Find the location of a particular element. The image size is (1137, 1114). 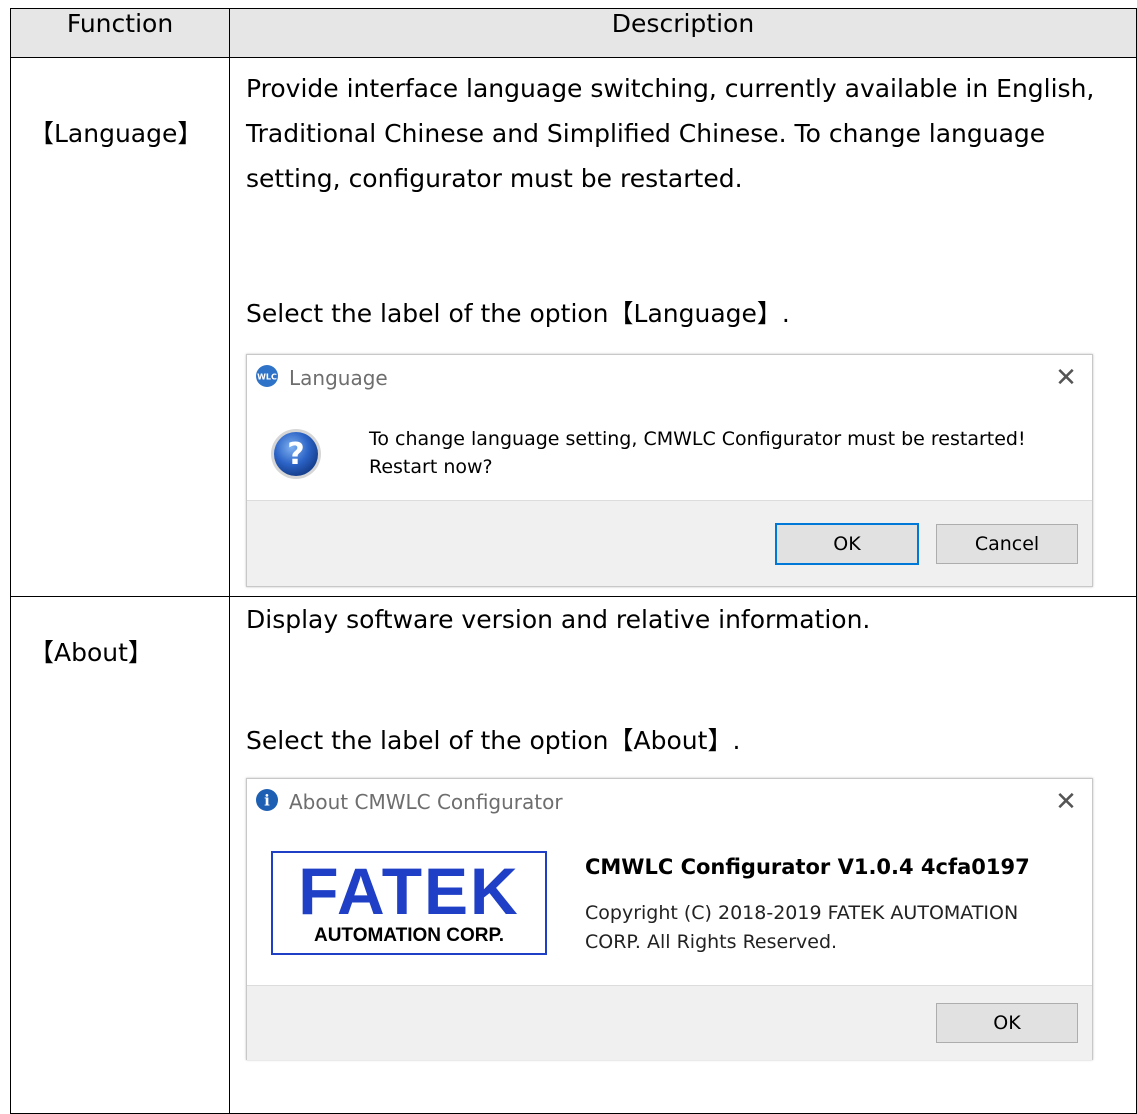

wlc-app-icon: WLC is located at coordinates (267, 378).